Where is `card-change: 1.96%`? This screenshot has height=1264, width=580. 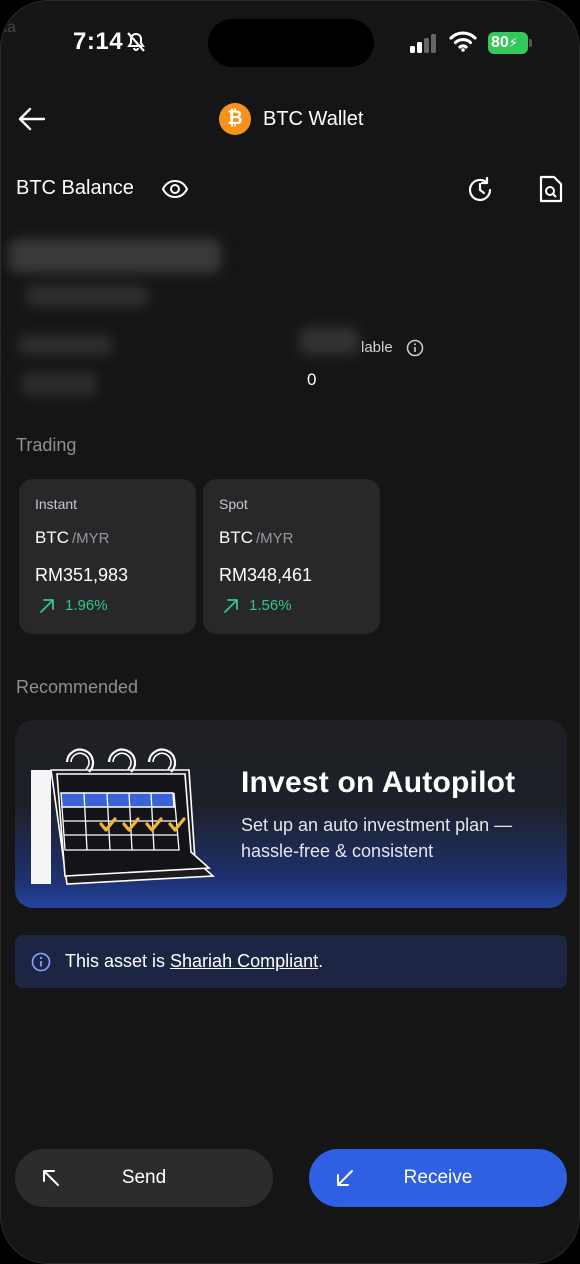 card-change: 1.96% is located at coordinates (73, 605).